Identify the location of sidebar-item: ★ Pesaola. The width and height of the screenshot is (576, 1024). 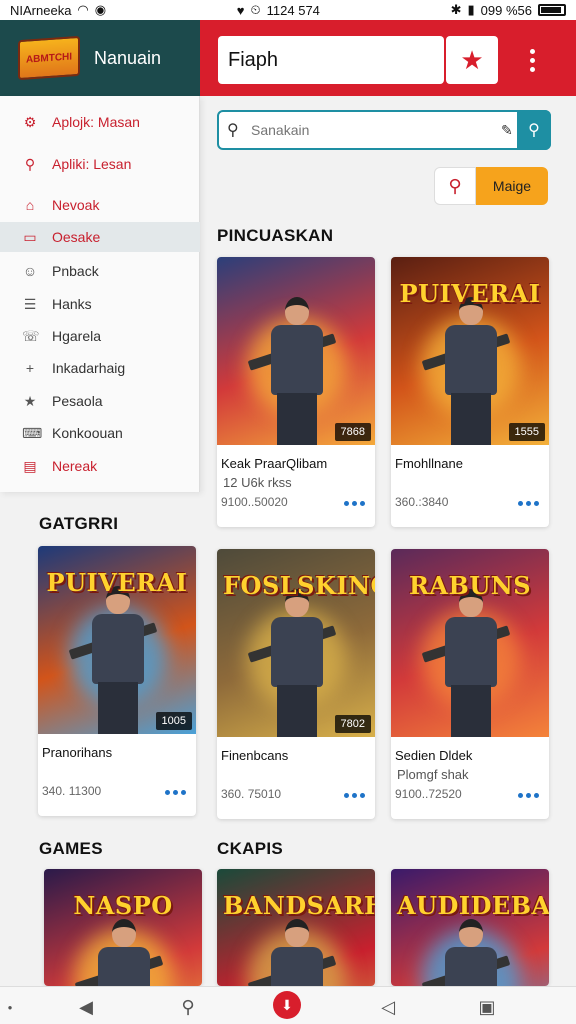
(100, 401).